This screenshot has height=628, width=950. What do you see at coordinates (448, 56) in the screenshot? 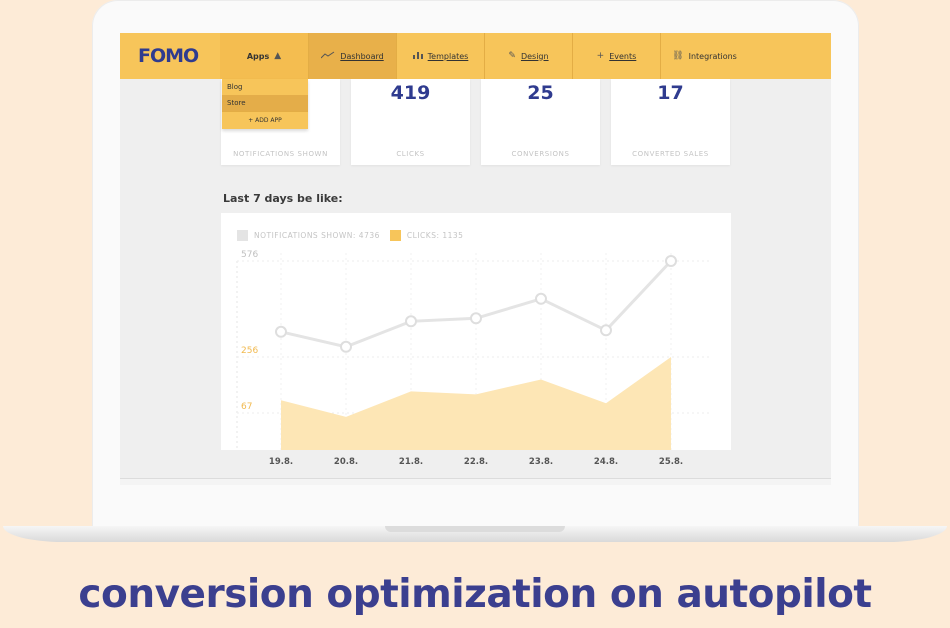
I see `nav-templates-label: Templates` at bounding box center [448, 56].